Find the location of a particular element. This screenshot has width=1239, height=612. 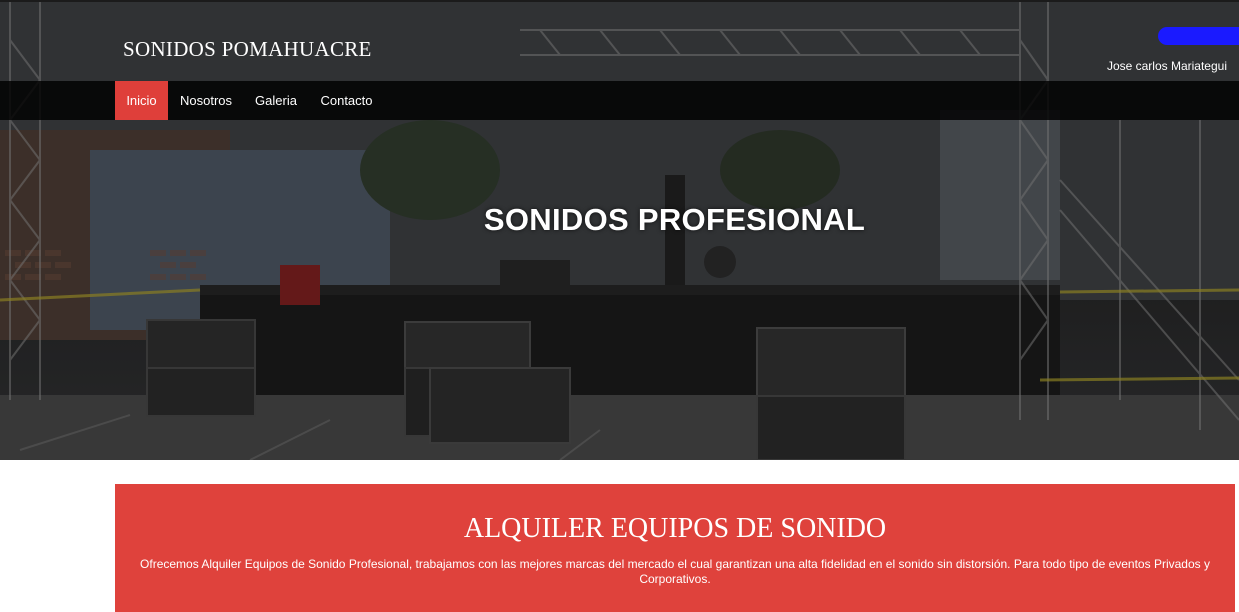

promo-title: ALQUILER EQUIPOS DE SONIDO is located at coordinates (675, 528).